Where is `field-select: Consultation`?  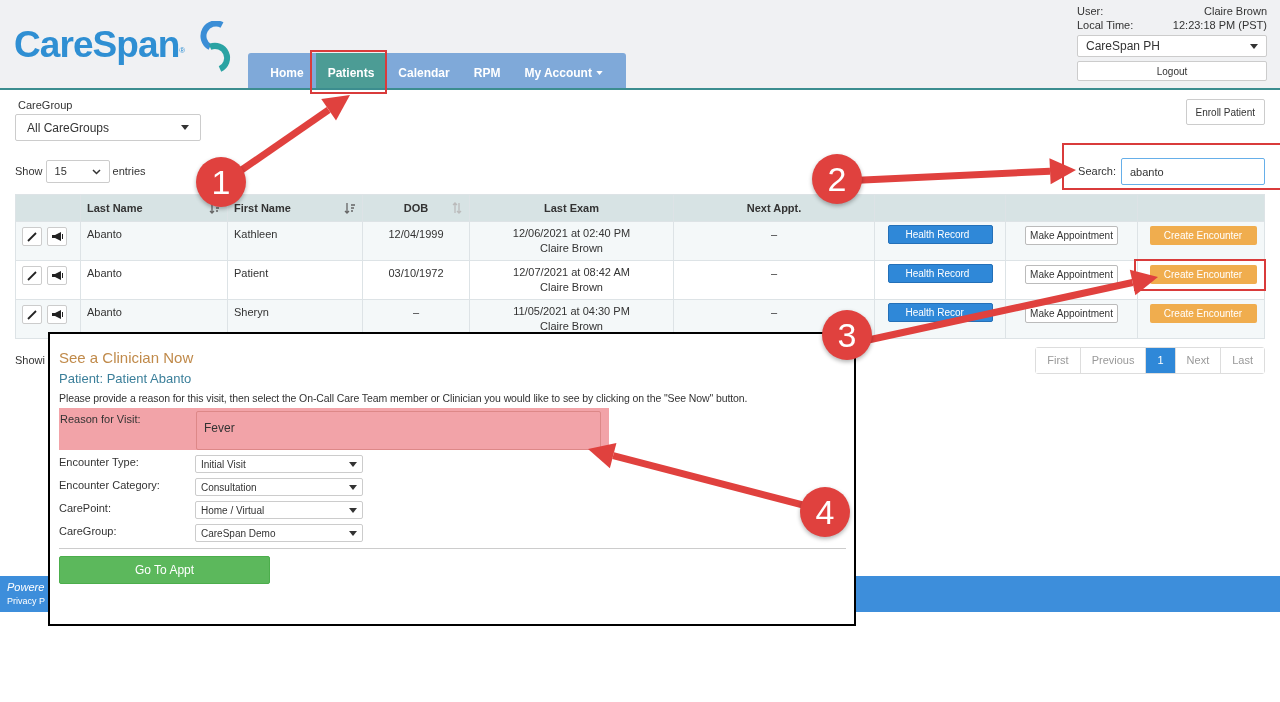
field-select: Consultation is located at coordinates (279, 487).